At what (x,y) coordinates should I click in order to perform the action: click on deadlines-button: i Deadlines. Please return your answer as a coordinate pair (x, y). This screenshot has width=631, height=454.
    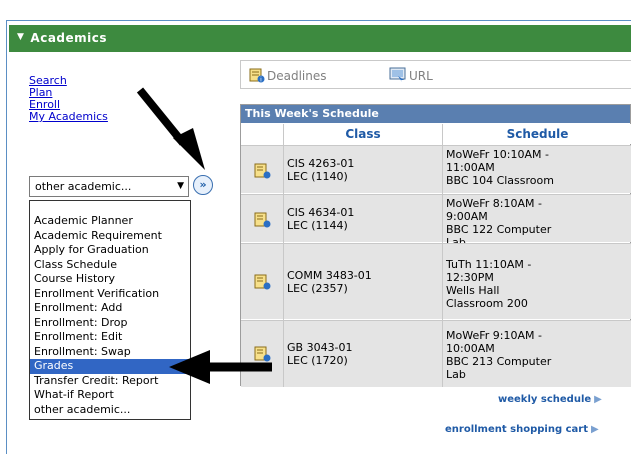
    Looking at the image, I should click on (288, 76).